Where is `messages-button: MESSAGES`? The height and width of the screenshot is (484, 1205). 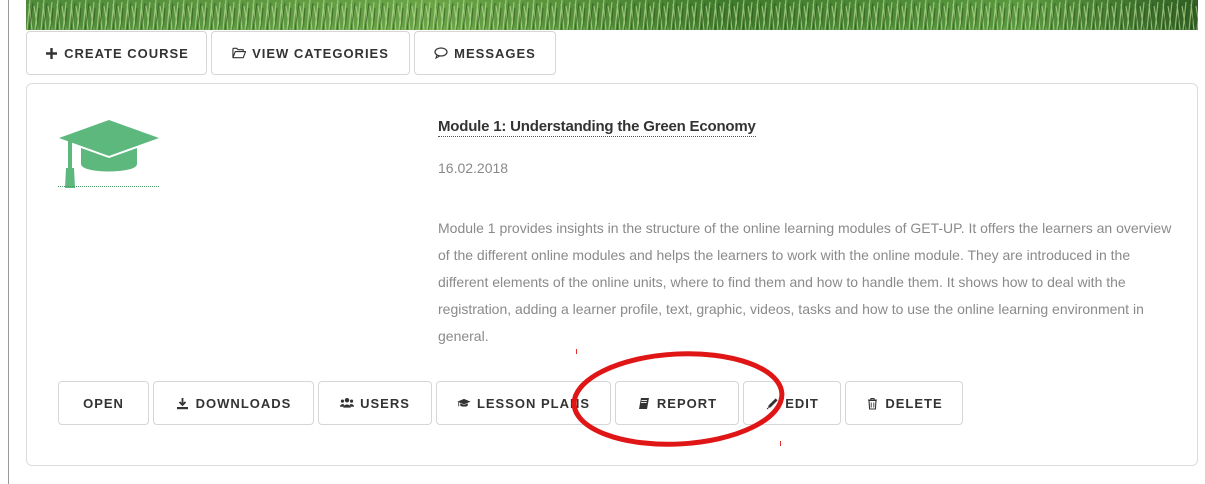 messages-button: MESSAGES is located at coordinates (485, 53).